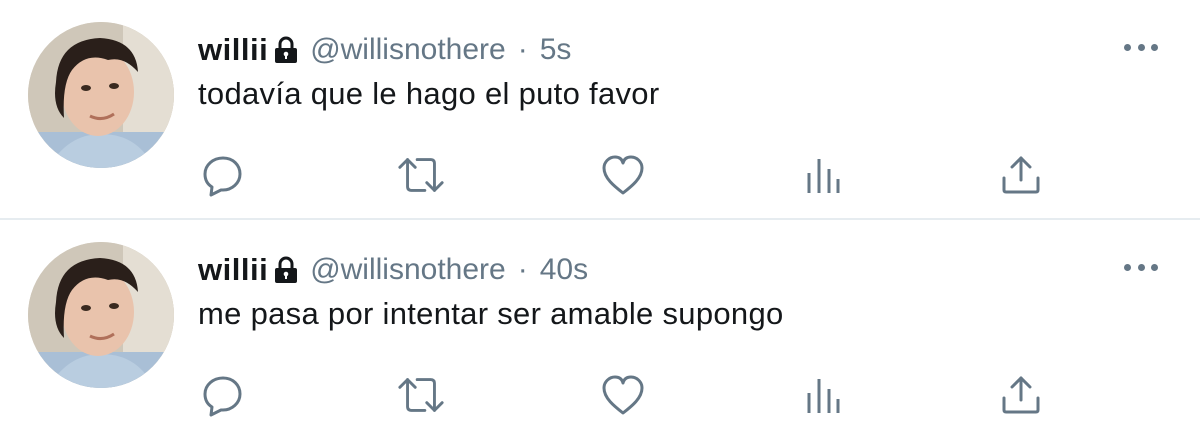 The height and width of the screenshot is (438, 1200). What do you see at coordinates (491, 313) in the screenshot?
I see `tweet-text: me pasa por intentar ser amable supongo` at bounding box center [491, 313].